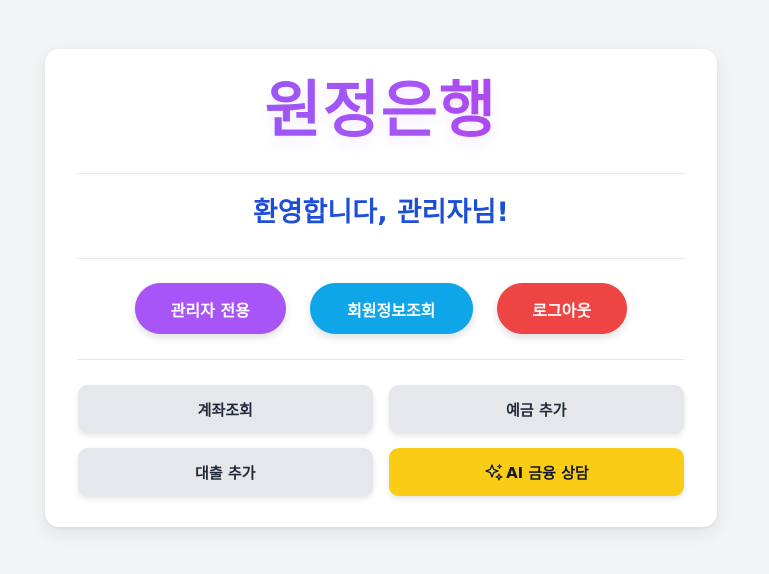  I want to click on add-loan-button: 대출 추가, so click(225, 472).